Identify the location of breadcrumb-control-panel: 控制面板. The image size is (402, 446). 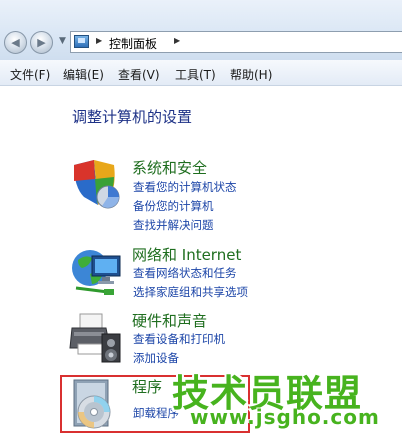
(133, 43).